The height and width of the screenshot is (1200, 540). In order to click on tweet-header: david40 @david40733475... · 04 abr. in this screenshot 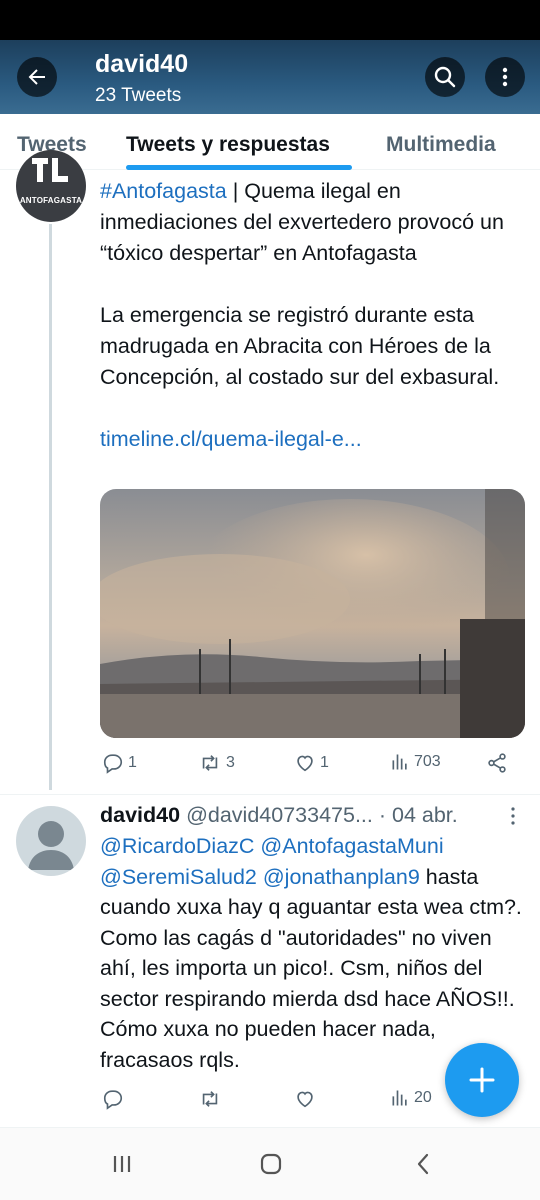, I will do `click(310, 815)`.